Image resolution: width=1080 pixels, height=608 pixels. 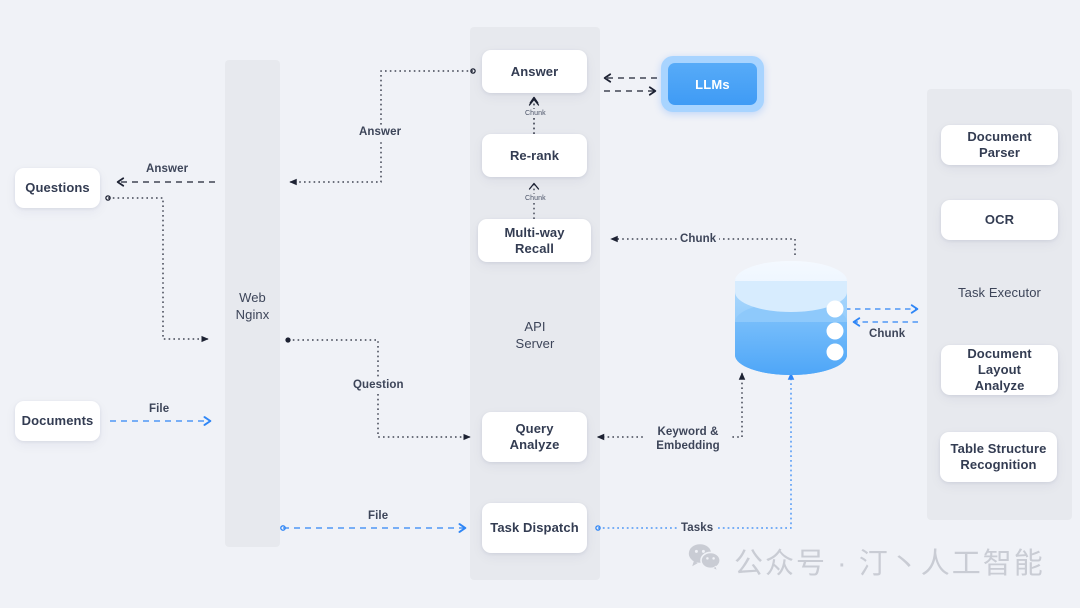 I want to click on task-dispatch-node: Task Dispatch, so click(x=534, y=528).